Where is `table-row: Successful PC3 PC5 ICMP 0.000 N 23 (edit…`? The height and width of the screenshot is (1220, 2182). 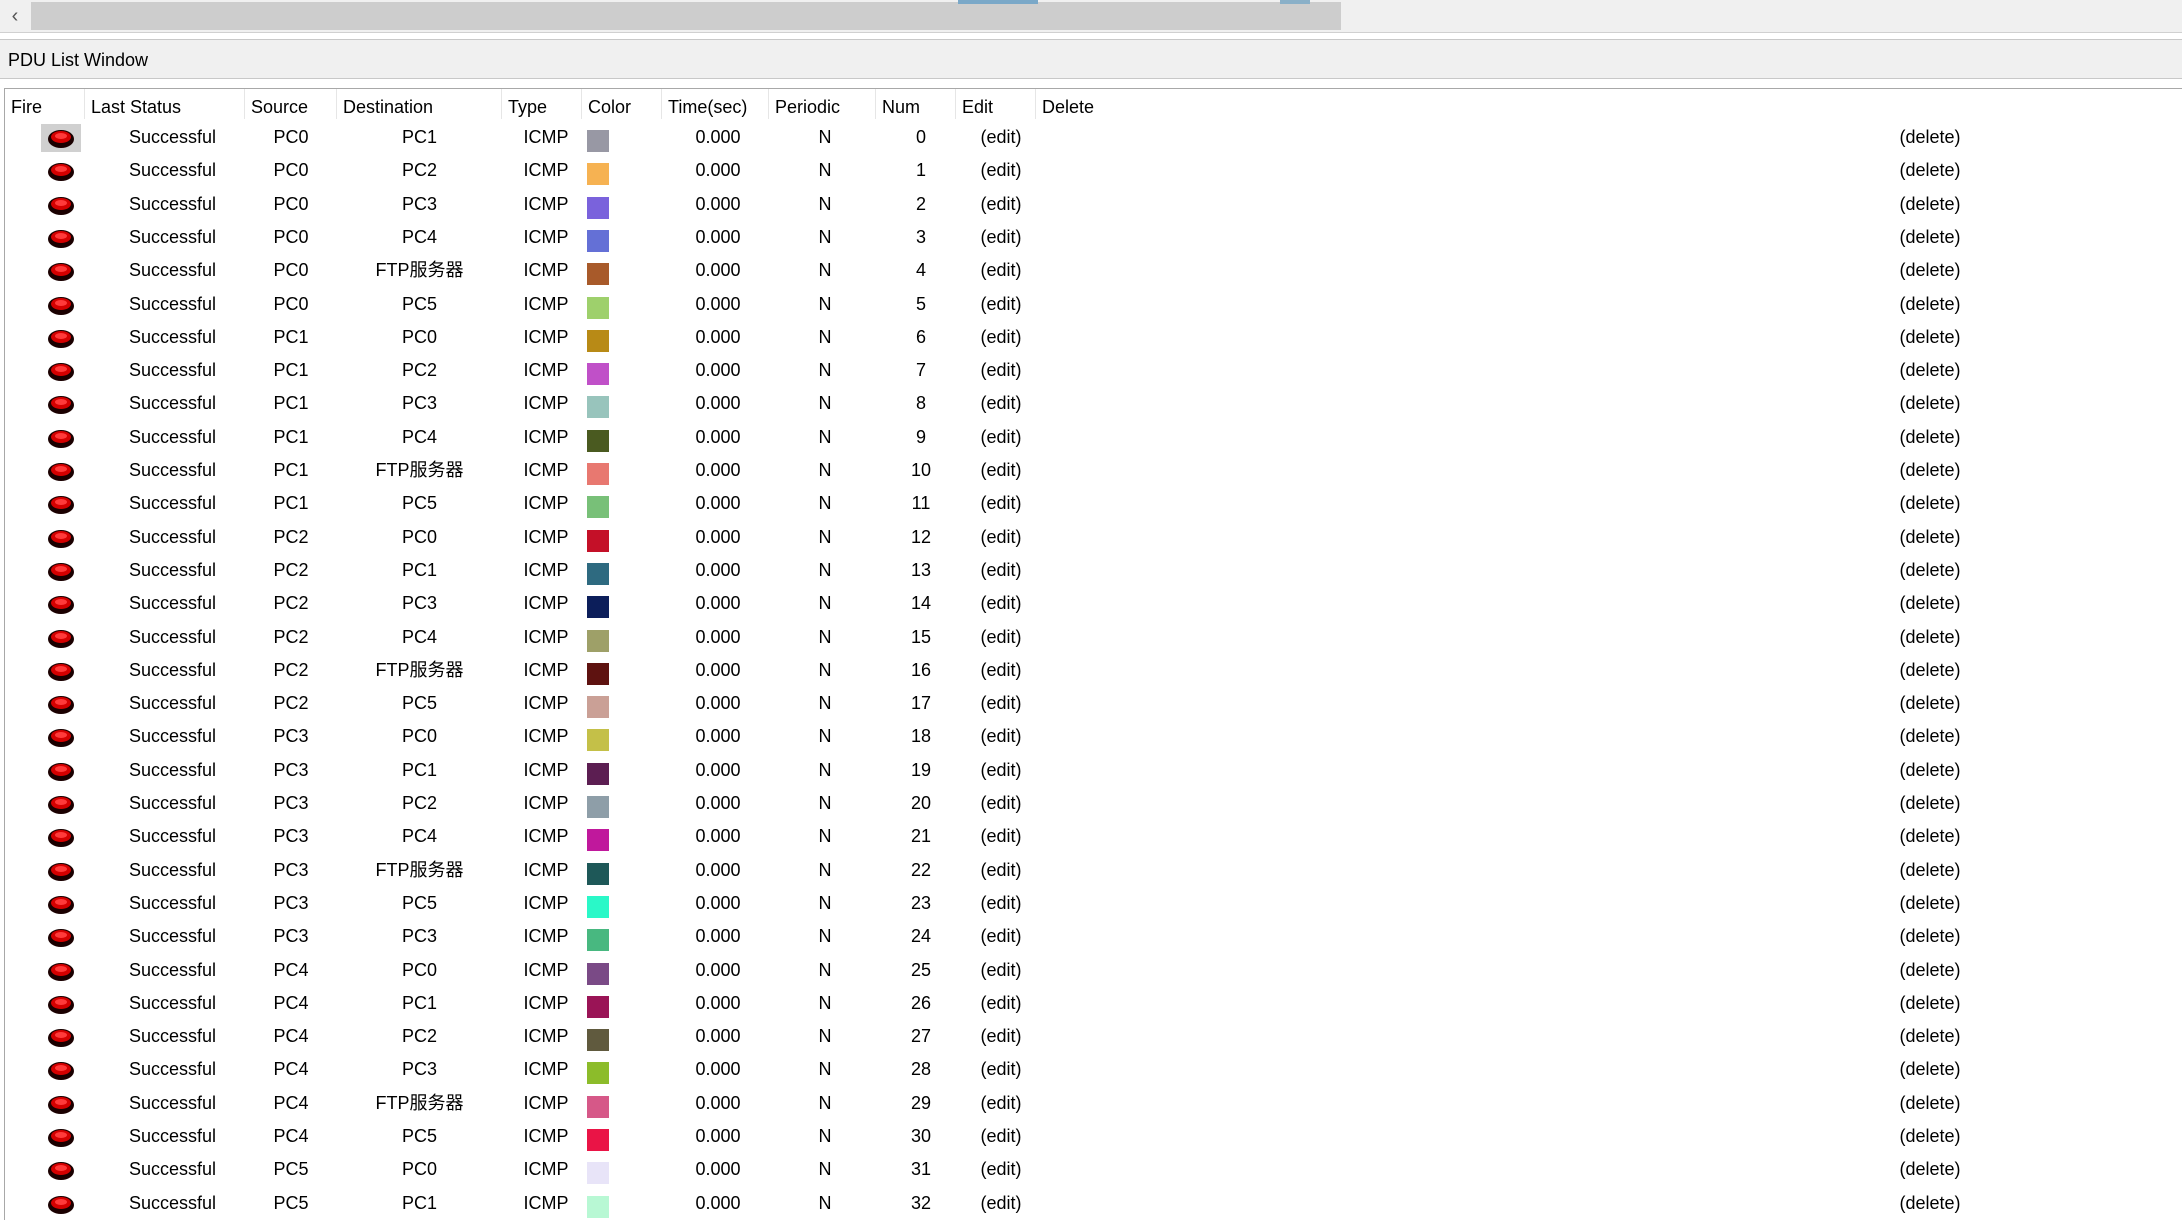
table-row: Successful PC3 PC5 ICMP 0.000 N 23 (edit… is located at coordinates (1093, 903).